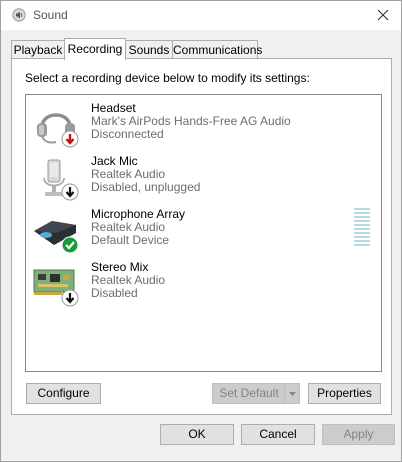  I want to click on microphone-array-icon, so click(56, 237).